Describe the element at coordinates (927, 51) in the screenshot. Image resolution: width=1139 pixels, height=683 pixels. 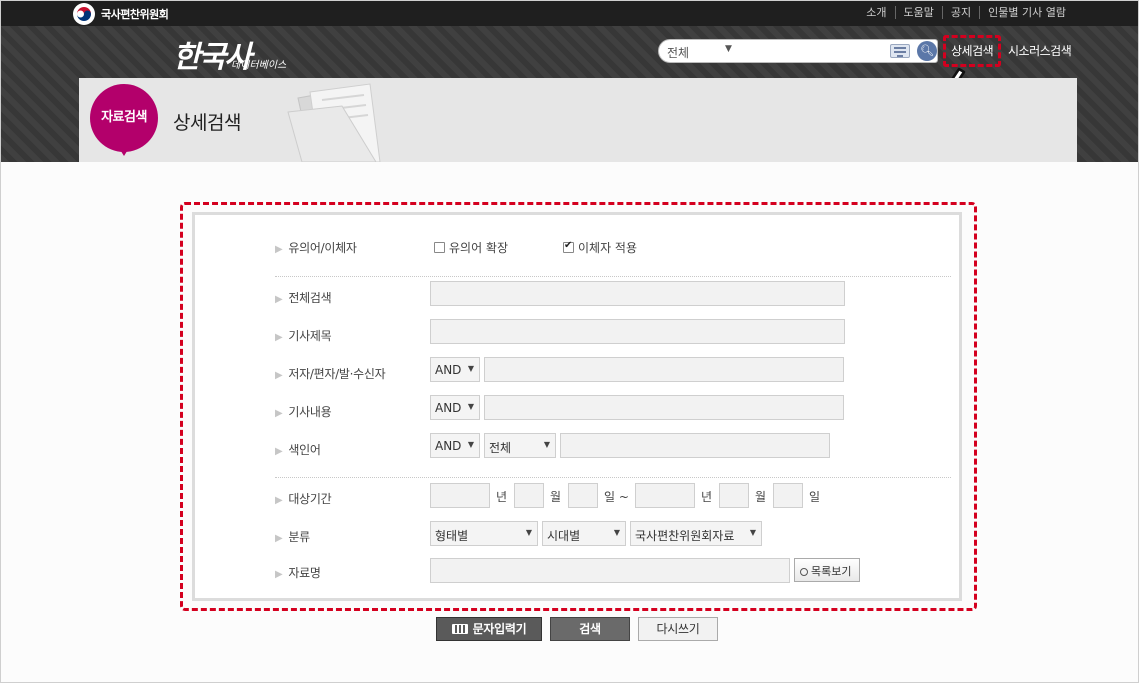
I see `search-icon: 🔍︎` at that location.